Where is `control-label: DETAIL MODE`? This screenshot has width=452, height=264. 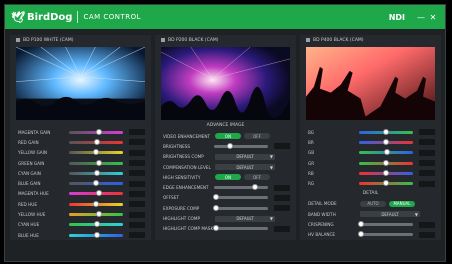 control-label: DETAIL MODE is located at coordinates (322, 204).